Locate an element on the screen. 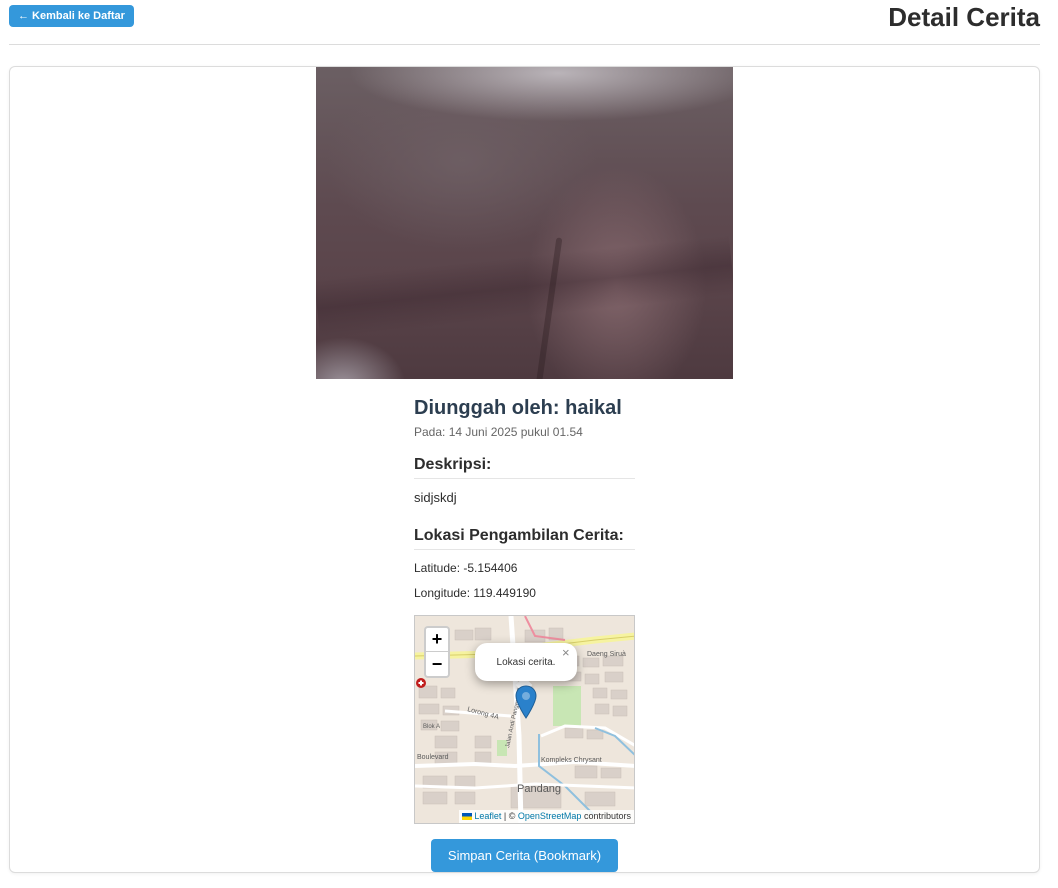  uploader-heading: Diunggah oleh: haikal is located at coordinates (524, 408).